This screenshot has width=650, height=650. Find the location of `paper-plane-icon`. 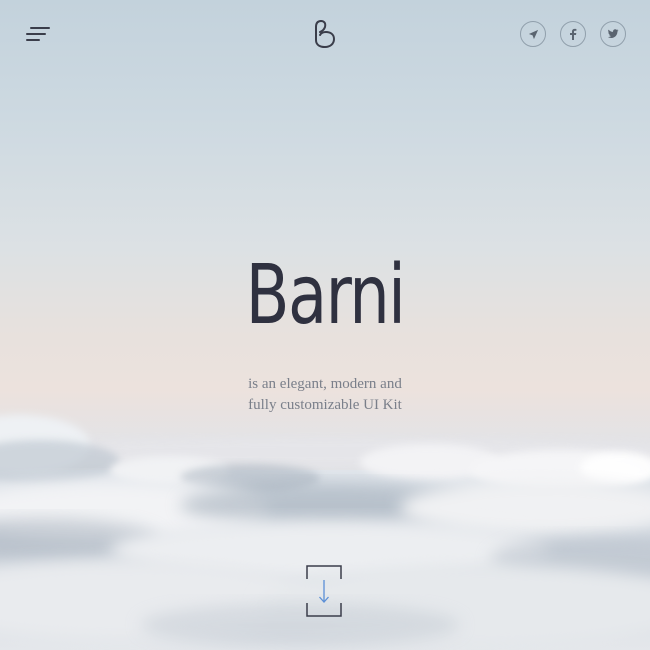

paper-plane-icon is located at coordinates (533, 34).